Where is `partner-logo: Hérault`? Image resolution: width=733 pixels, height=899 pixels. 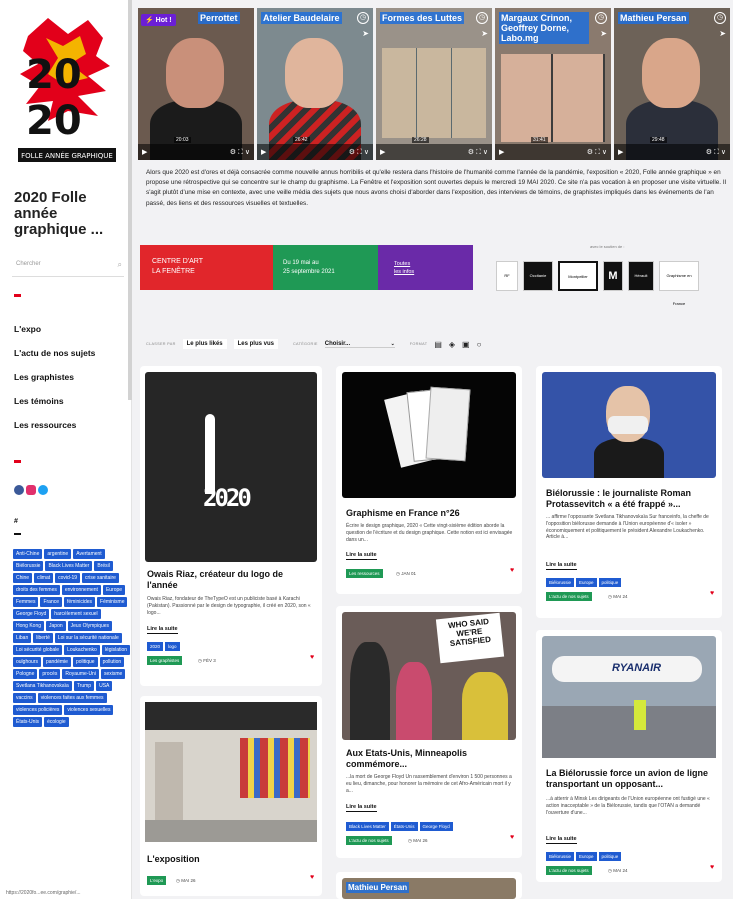 partner-logo: Hérault is located at coordinates (641, 276).